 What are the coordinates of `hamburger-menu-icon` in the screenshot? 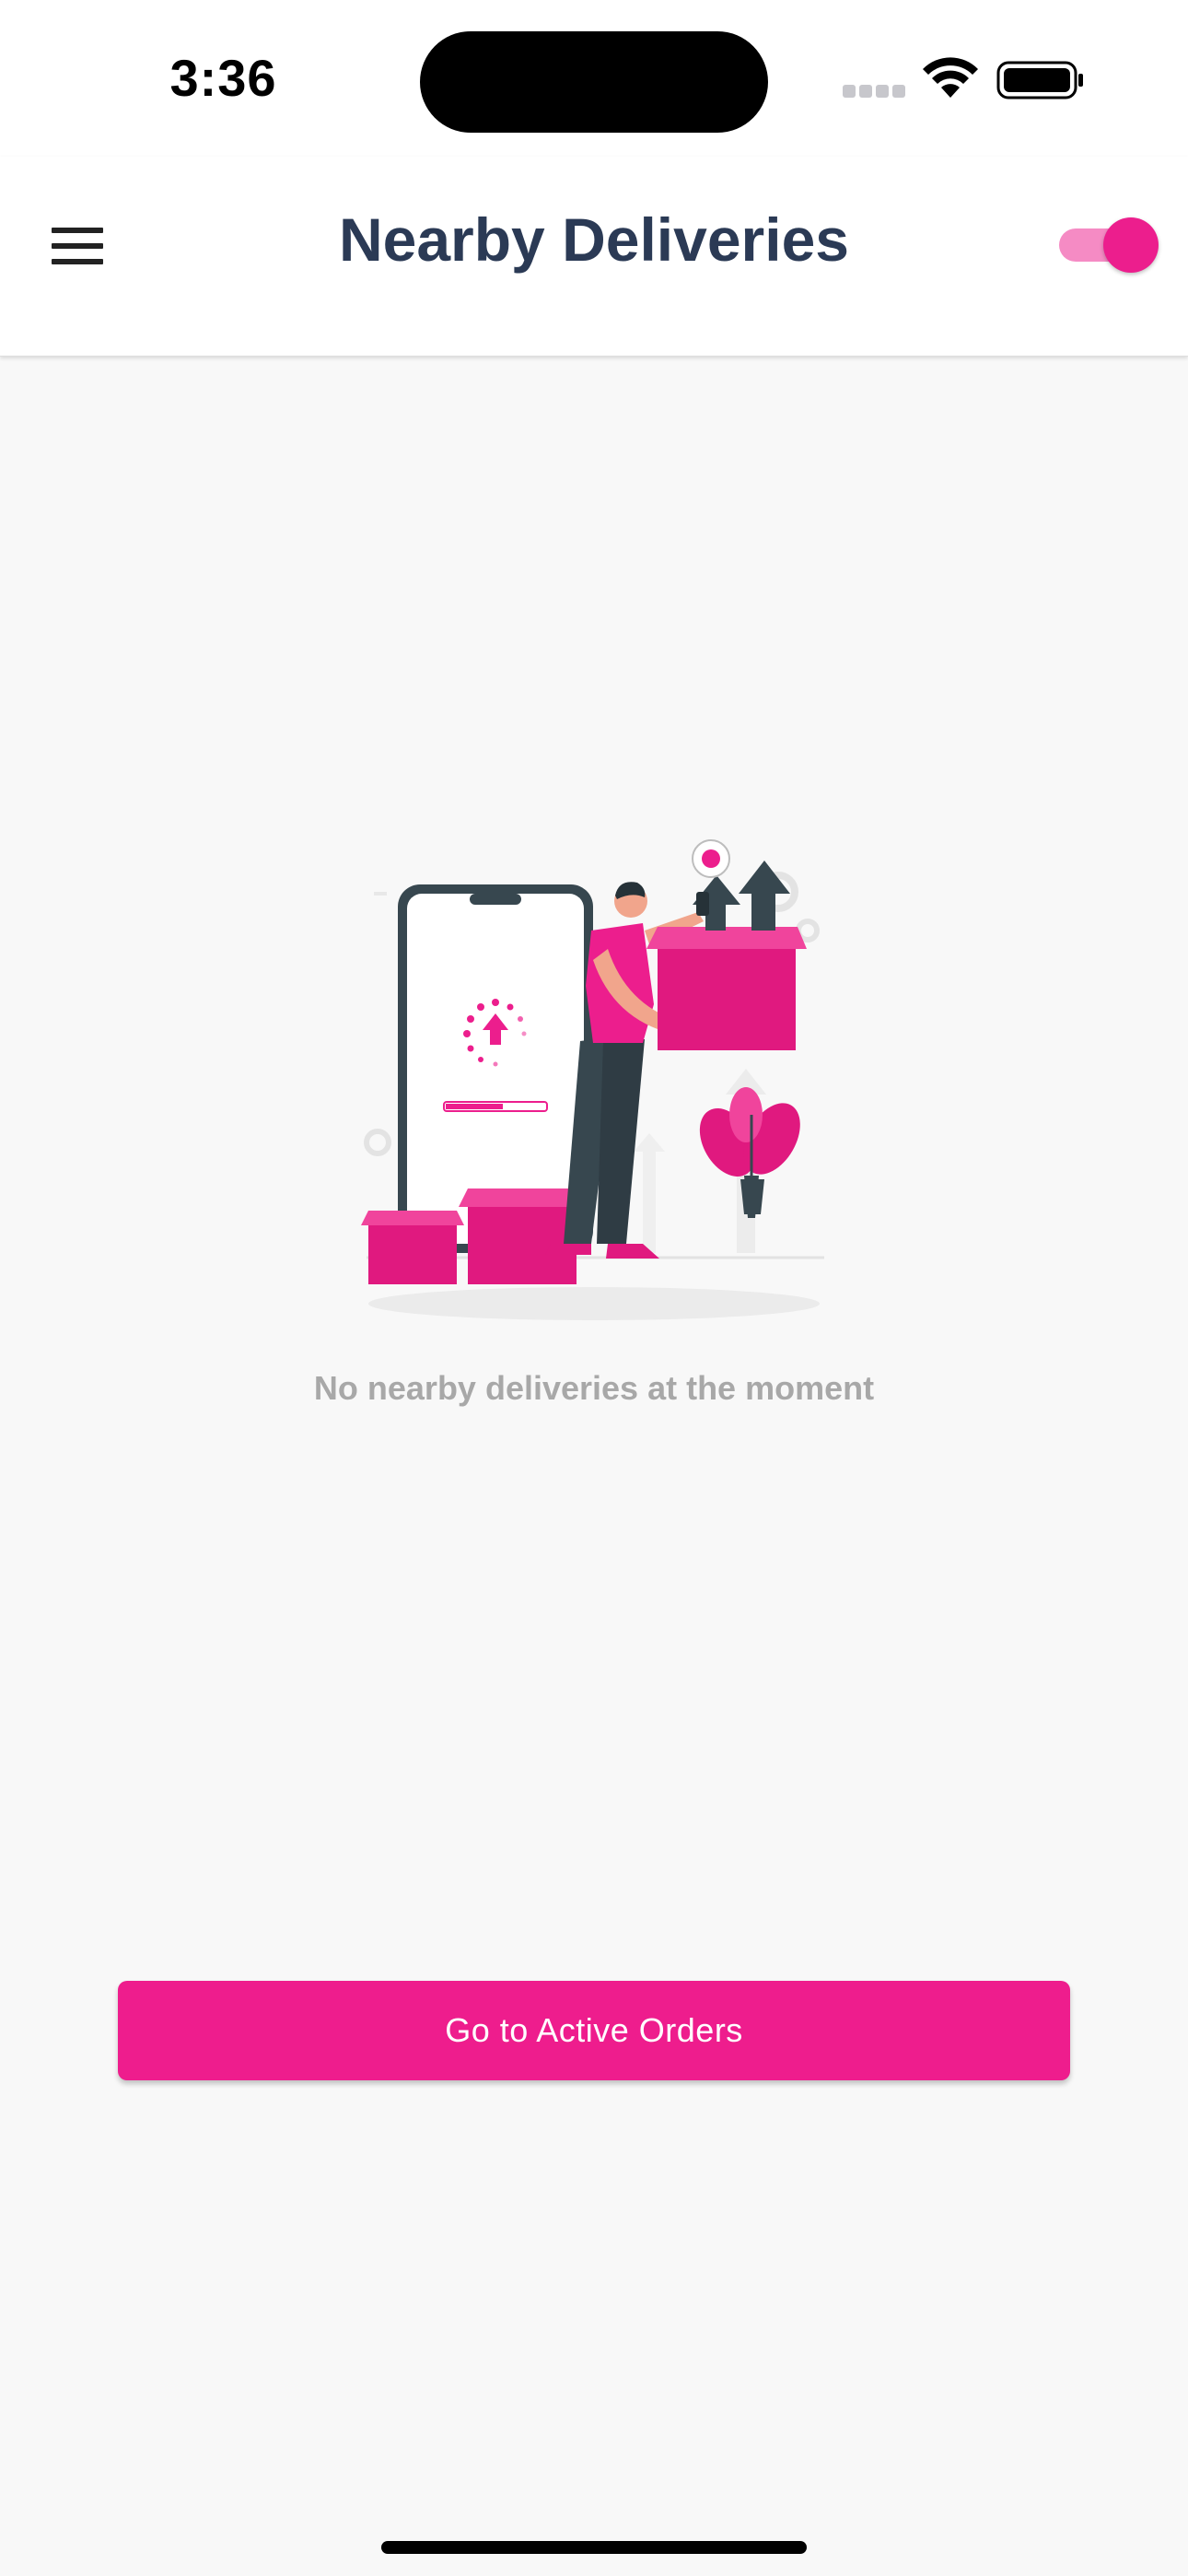 It's located at (77, 246).